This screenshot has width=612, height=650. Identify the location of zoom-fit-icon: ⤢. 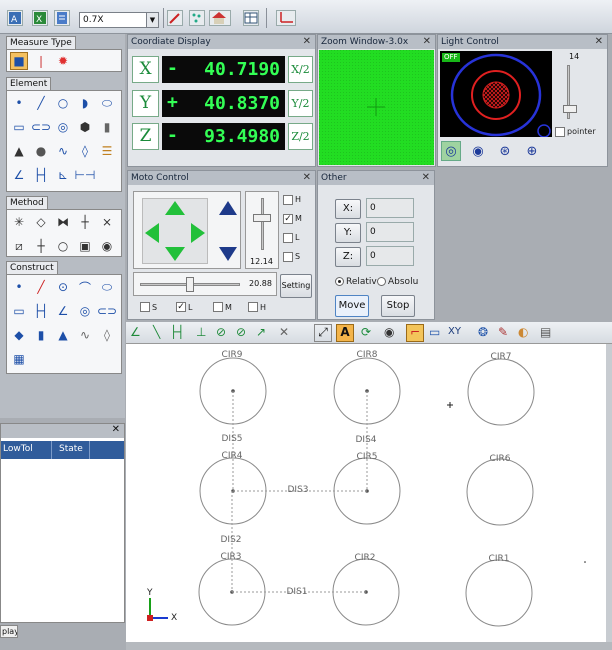
(323, 333).